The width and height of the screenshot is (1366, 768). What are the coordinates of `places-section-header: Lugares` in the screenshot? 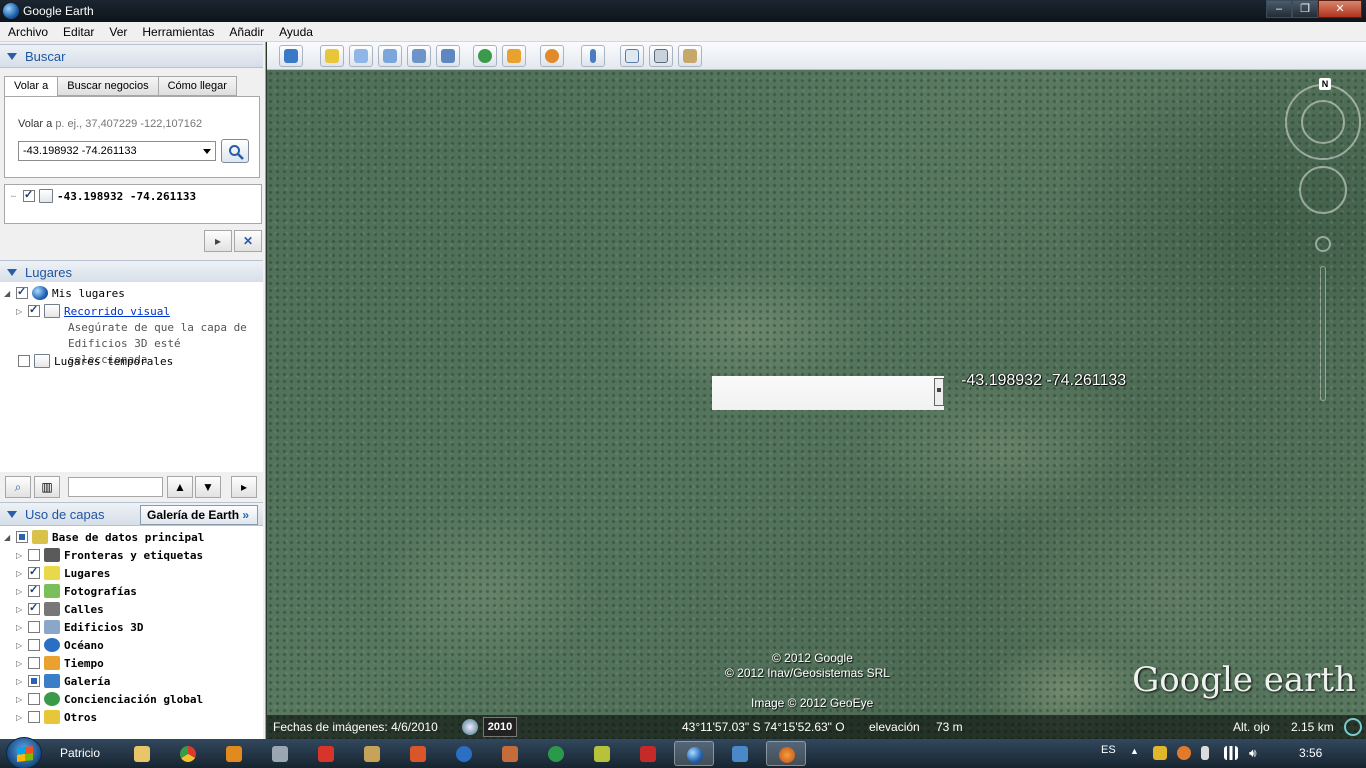 It's located at (131, 272).